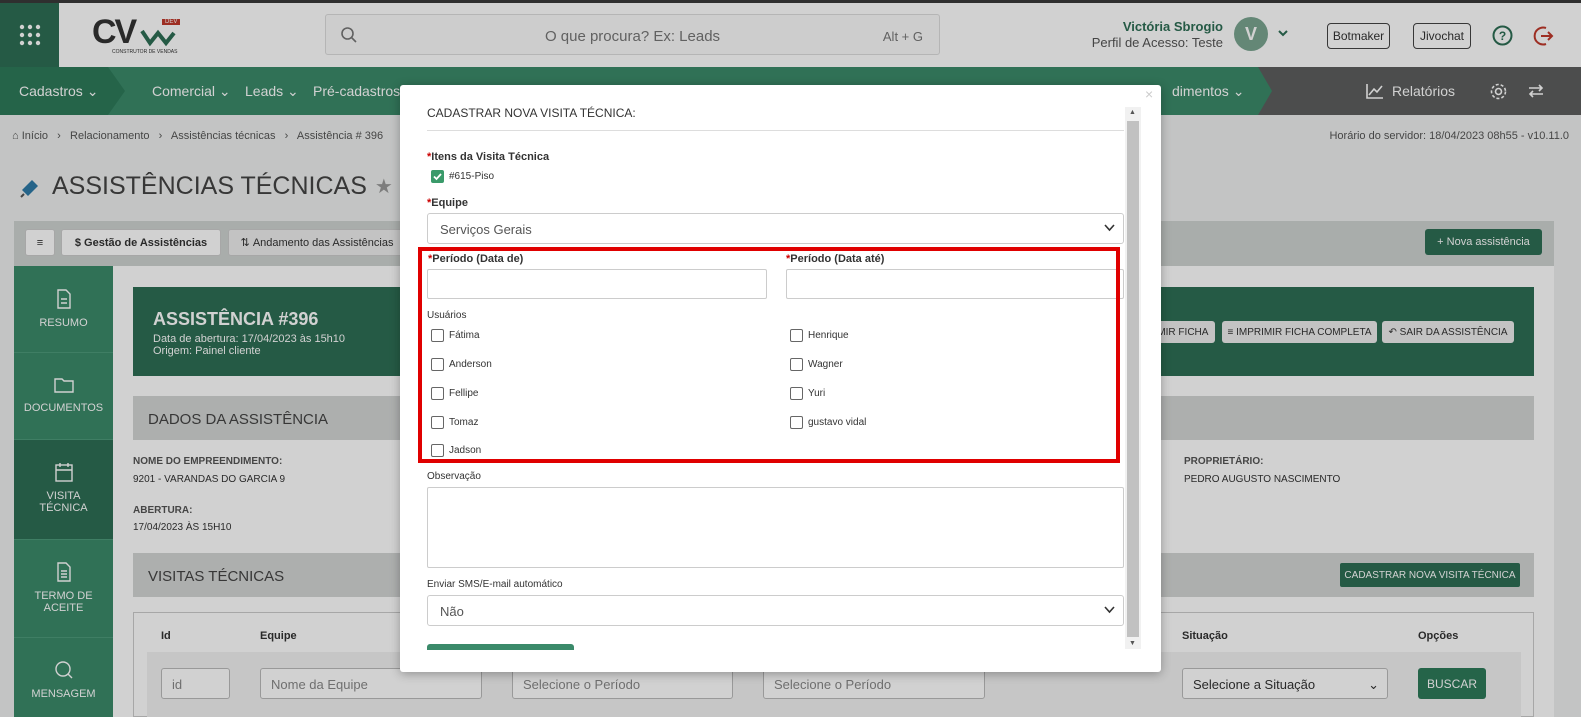 This screenshot has height=717, width=1581. What do you see at coordinates (775, 527) in the screenshot?
I see `observacao-textarea` at bounding box center [775, 527].